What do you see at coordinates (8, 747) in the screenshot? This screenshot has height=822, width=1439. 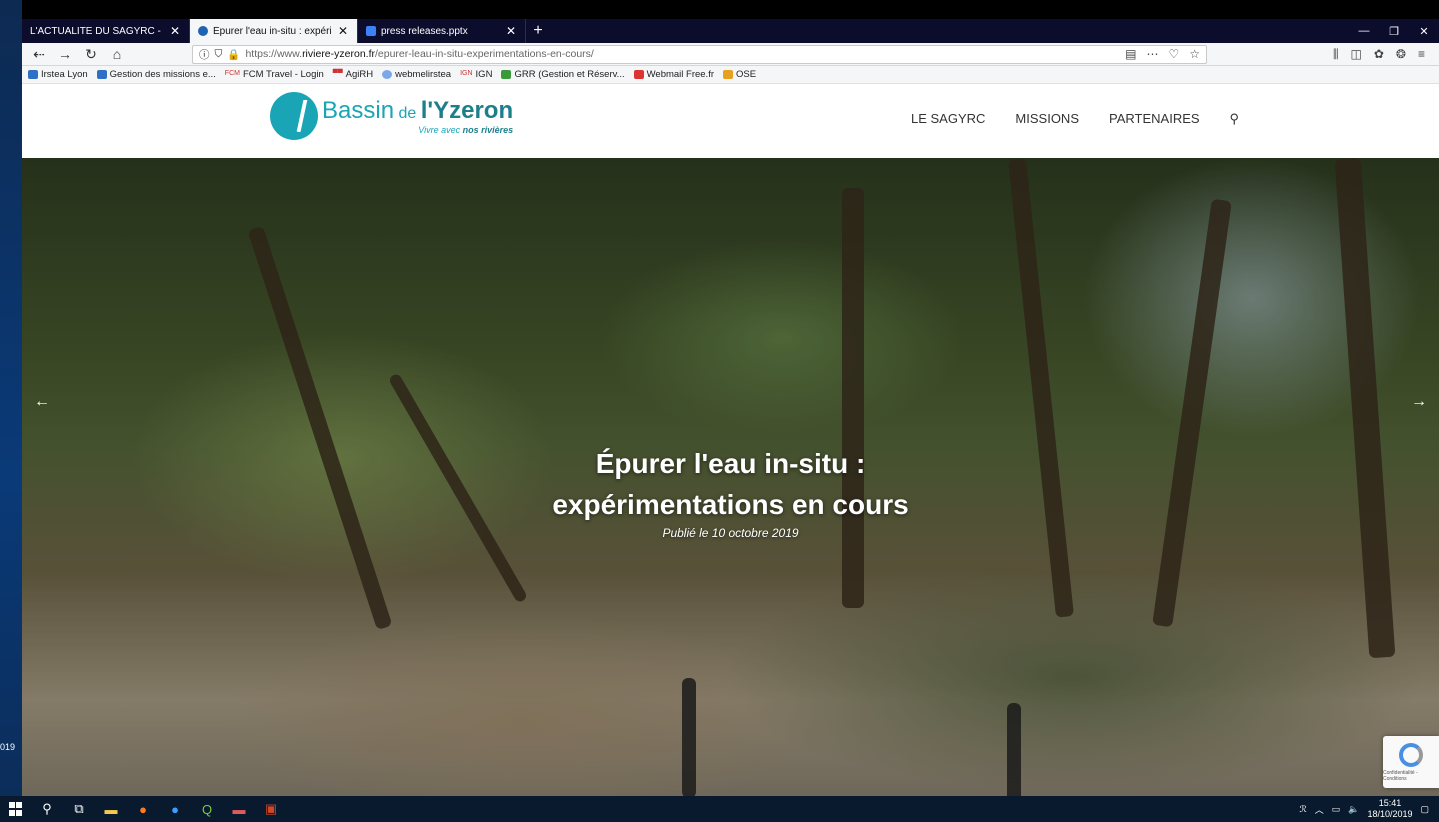 I see `desktop-clipped-text: 019` at bounding box center [8, 747].